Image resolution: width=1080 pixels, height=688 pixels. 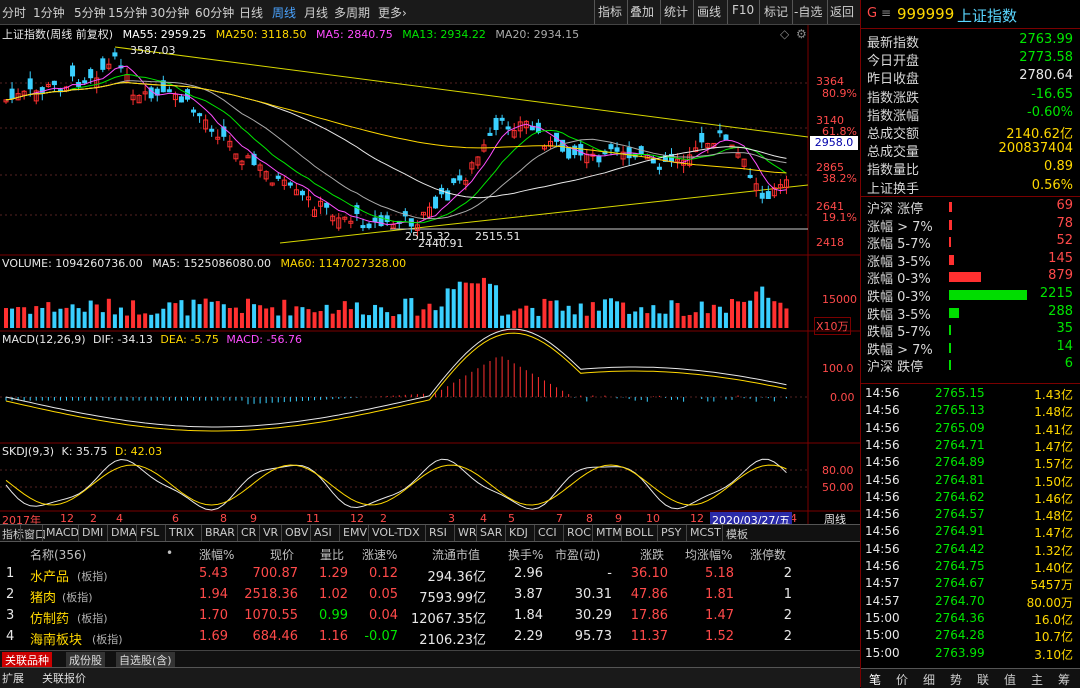 I want to click on tick-price: 2764.70, so click(x=960, y=600).